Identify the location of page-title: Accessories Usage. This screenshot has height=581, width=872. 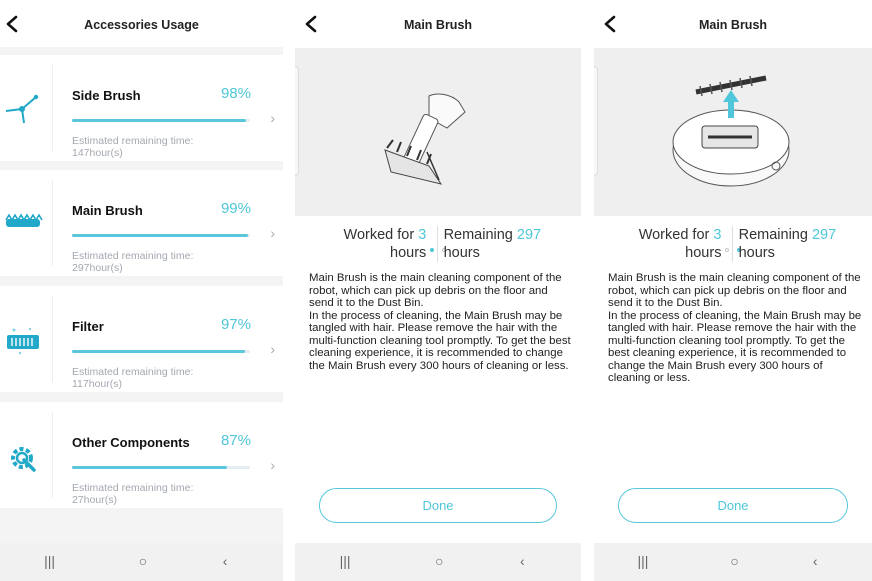
(141, 25).